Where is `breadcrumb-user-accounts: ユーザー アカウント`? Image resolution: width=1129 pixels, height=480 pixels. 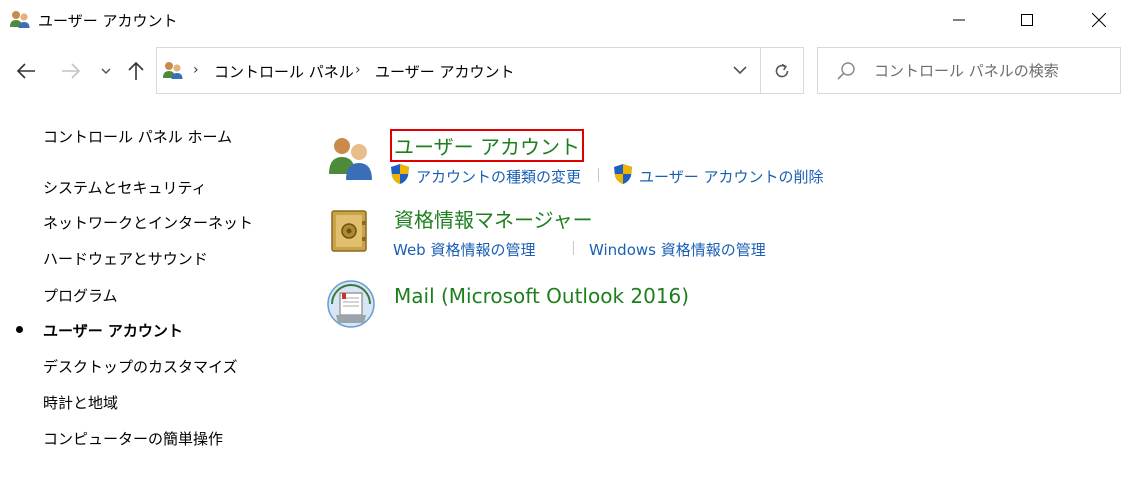 breadcrumb-user-accounts: ユーザー アカウント is located at coordinates (444, 71).